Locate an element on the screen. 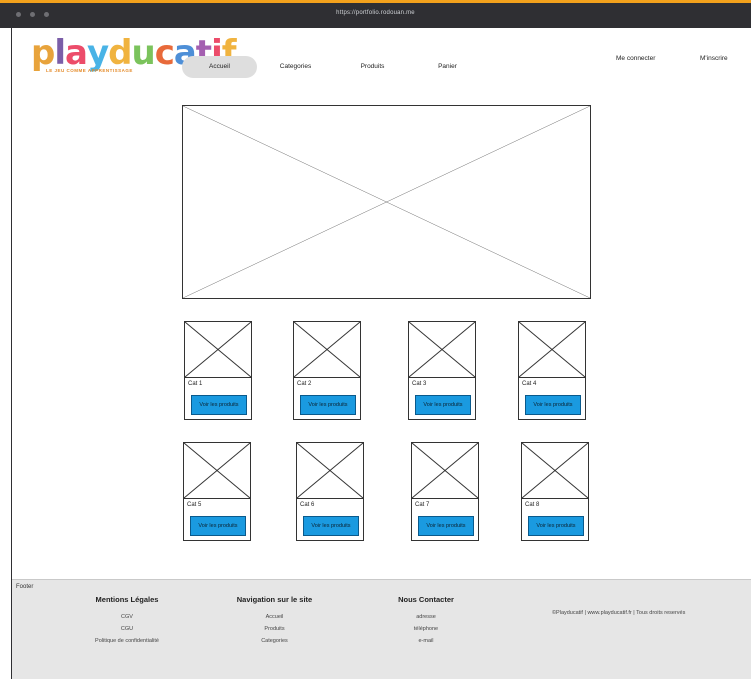 The width and height of the screenshot is (751, 679). nav-produits: Produits is located at coordinates (372, 67).